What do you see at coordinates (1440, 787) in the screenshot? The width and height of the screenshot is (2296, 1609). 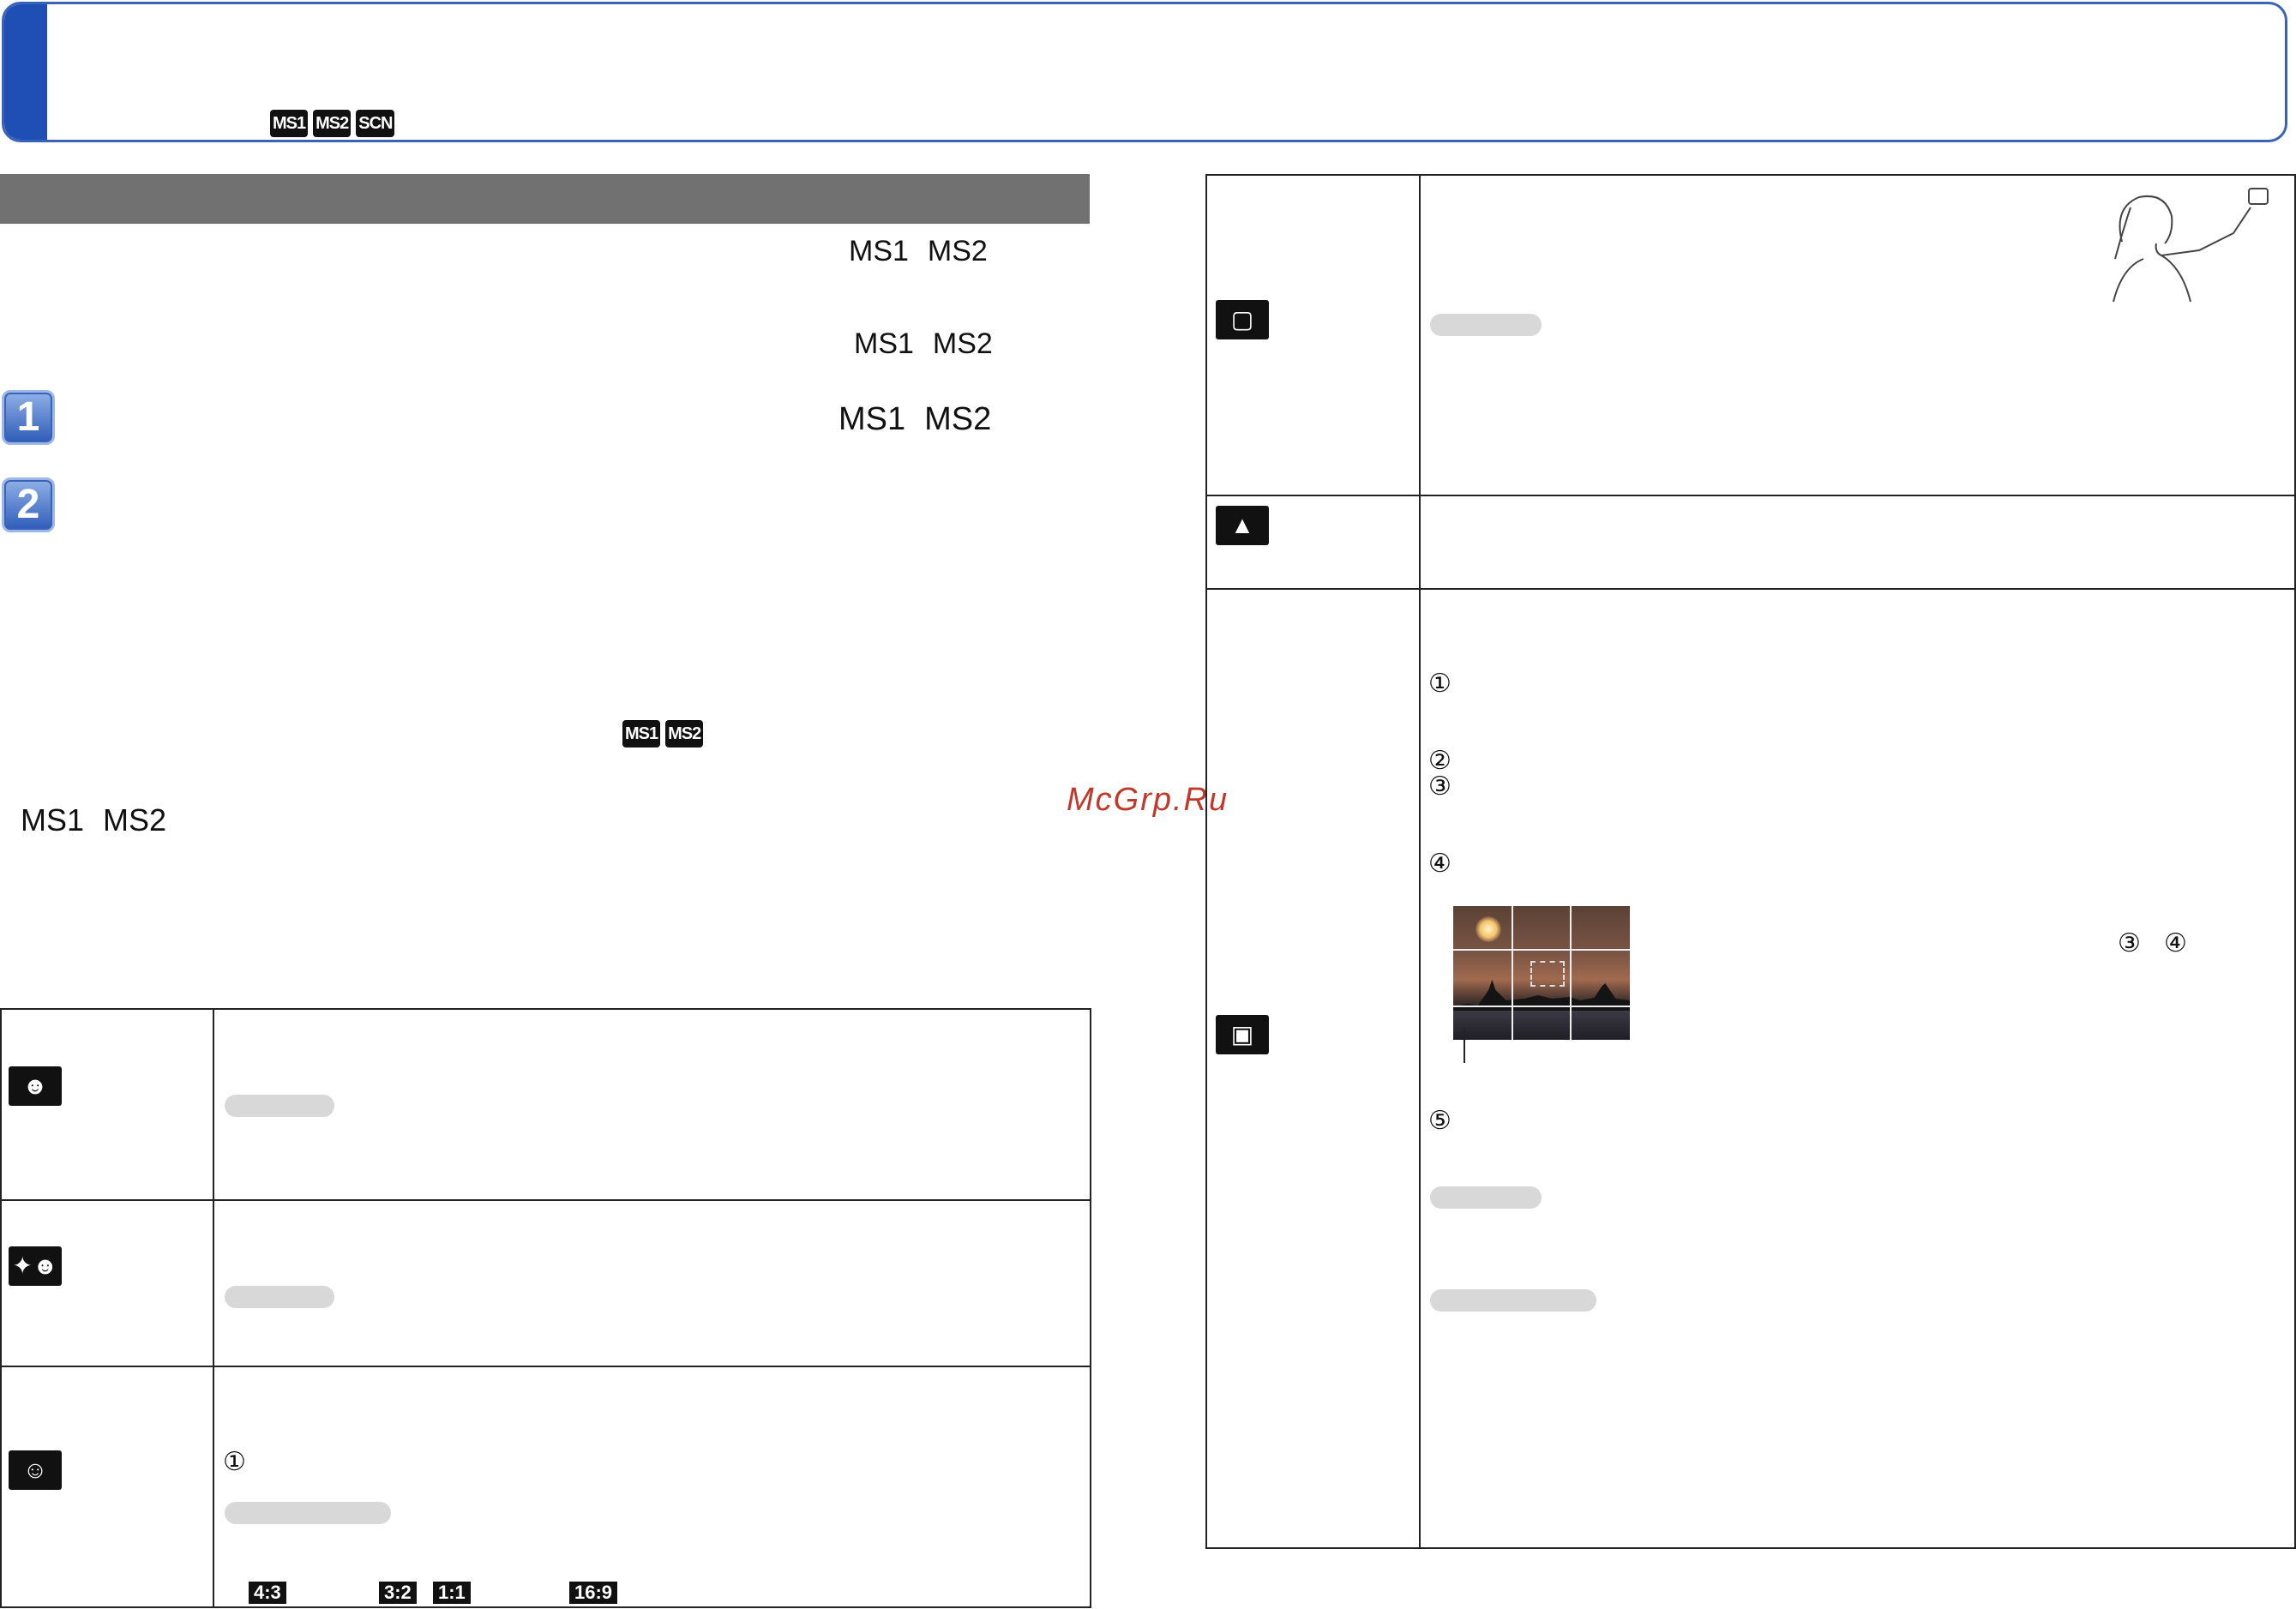 I see `step-marker: ③` at bounding box center [1440, 787].